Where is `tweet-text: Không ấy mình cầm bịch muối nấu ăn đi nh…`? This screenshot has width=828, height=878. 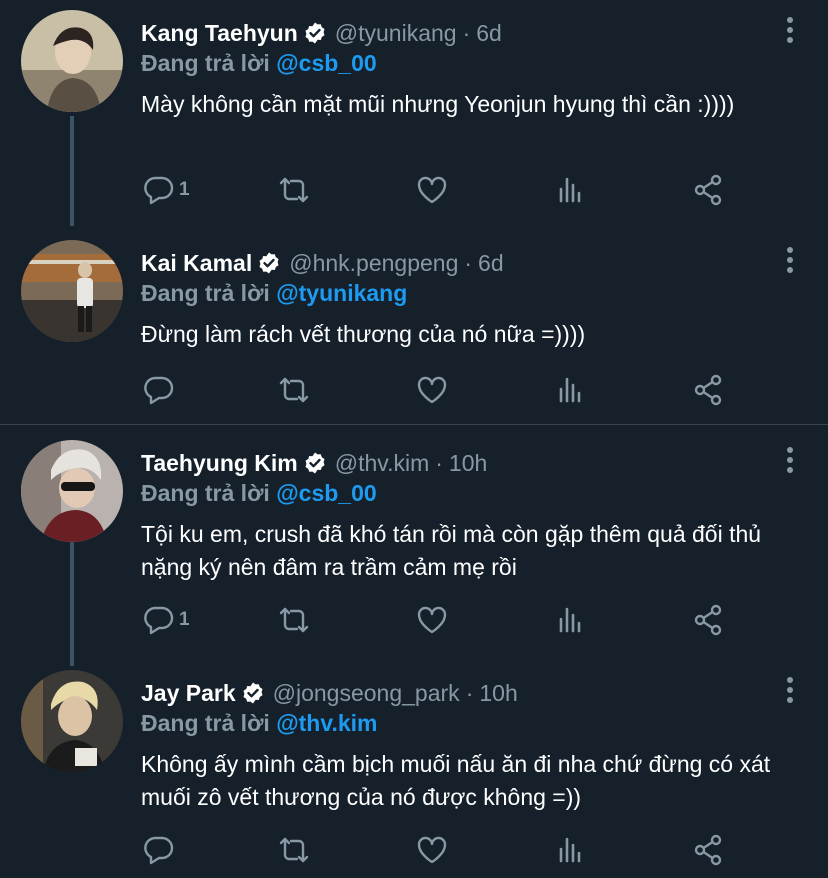
tweet-text: Không ấy mình cầm bịch muối nấu ăn đi nh… is located at coordinates (456, 780).